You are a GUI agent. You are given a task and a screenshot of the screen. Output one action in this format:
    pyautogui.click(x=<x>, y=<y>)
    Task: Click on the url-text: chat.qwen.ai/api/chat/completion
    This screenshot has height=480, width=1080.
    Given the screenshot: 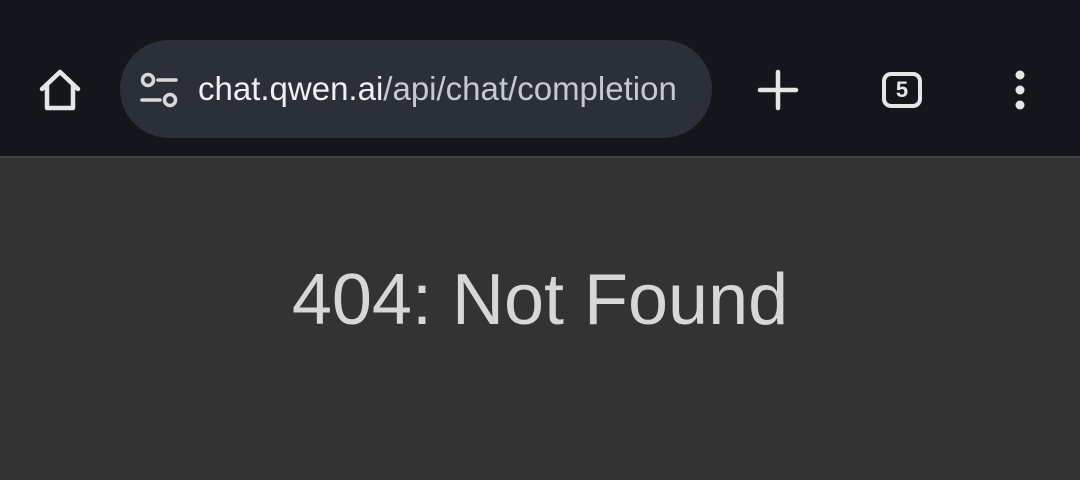 What is the action you would take?
    pyautogui.click(x=446, y=89)
    